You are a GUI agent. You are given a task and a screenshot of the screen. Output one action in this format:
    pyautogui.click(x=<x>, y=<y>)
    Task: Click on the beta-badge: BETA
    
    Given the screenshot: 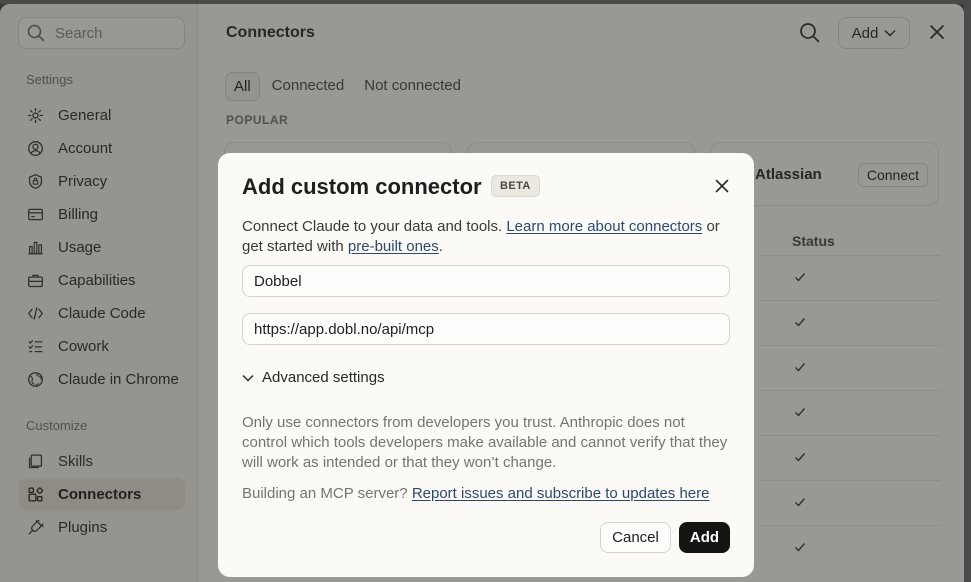 What is the action you would take?
    pyautogui.click(x=515, y=186)
    